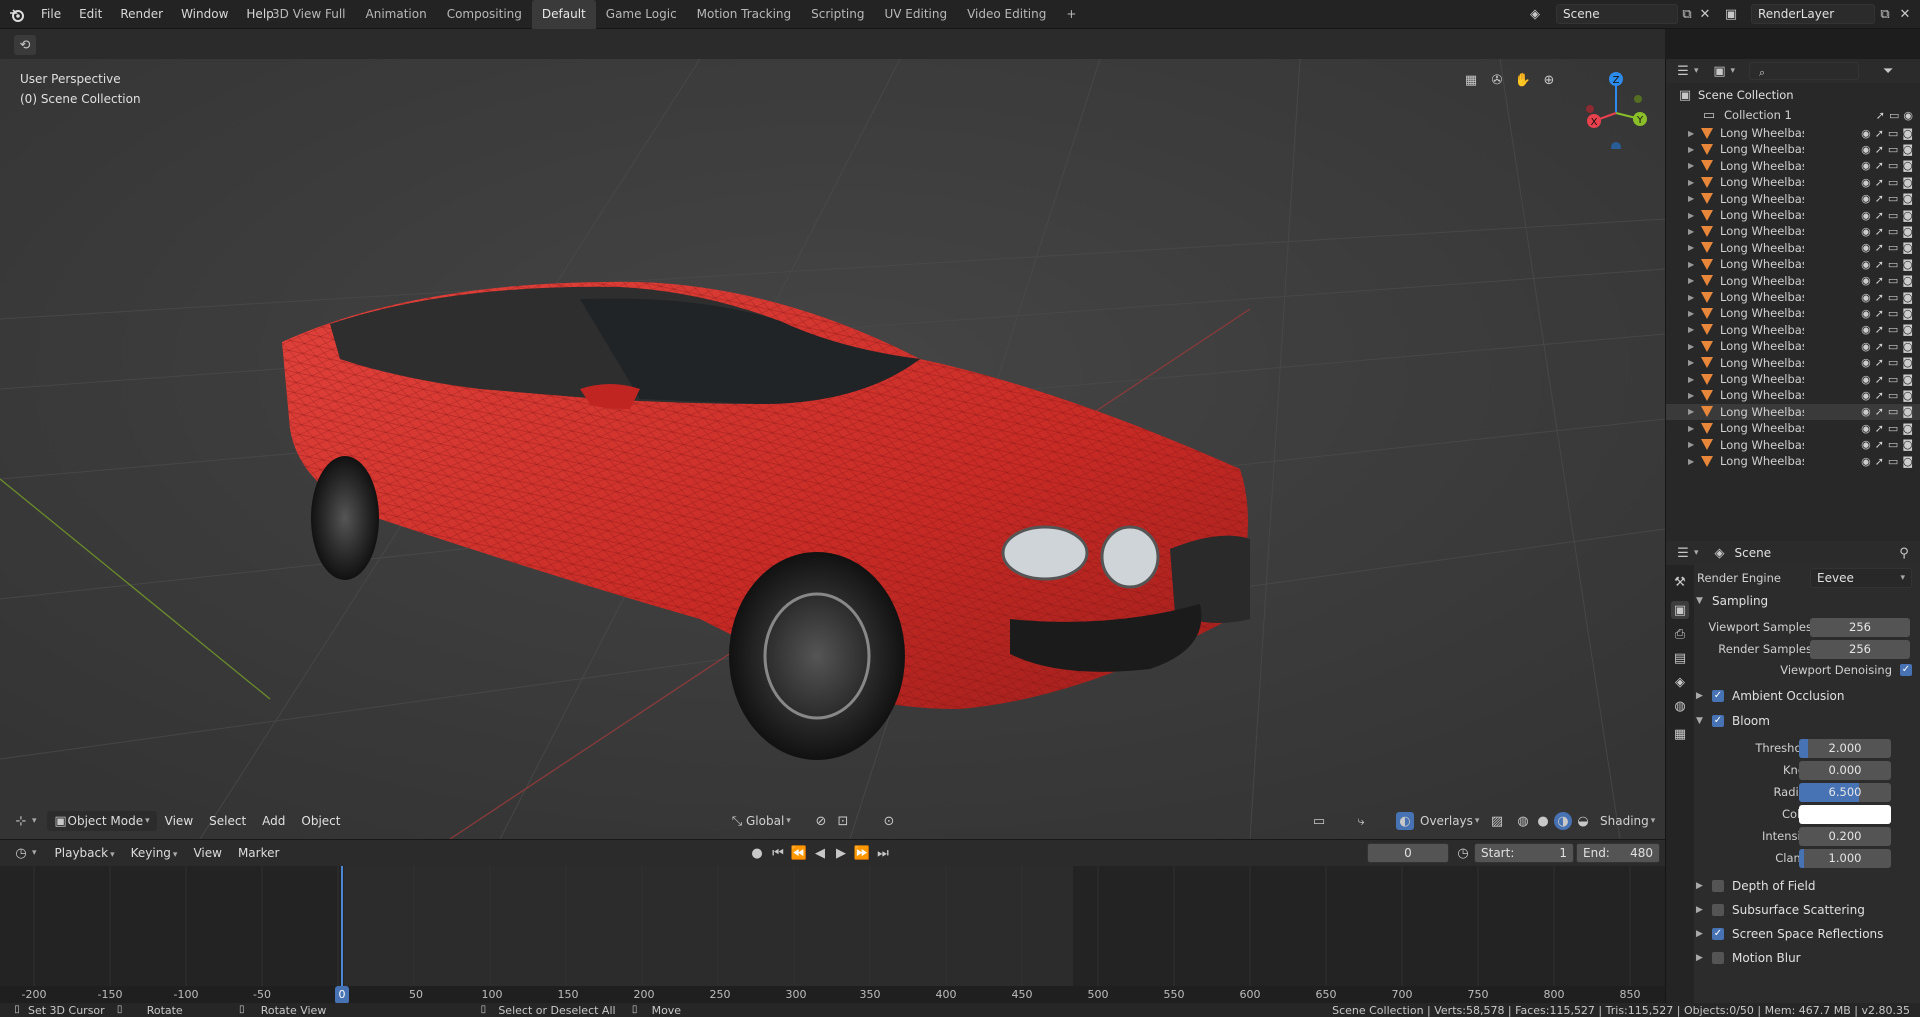 The height and width of the screenshot is (1017, 1920). Describe the element at coordinates (207, 853) in the screenshot. I see `tl-menu-view: View` at that location.